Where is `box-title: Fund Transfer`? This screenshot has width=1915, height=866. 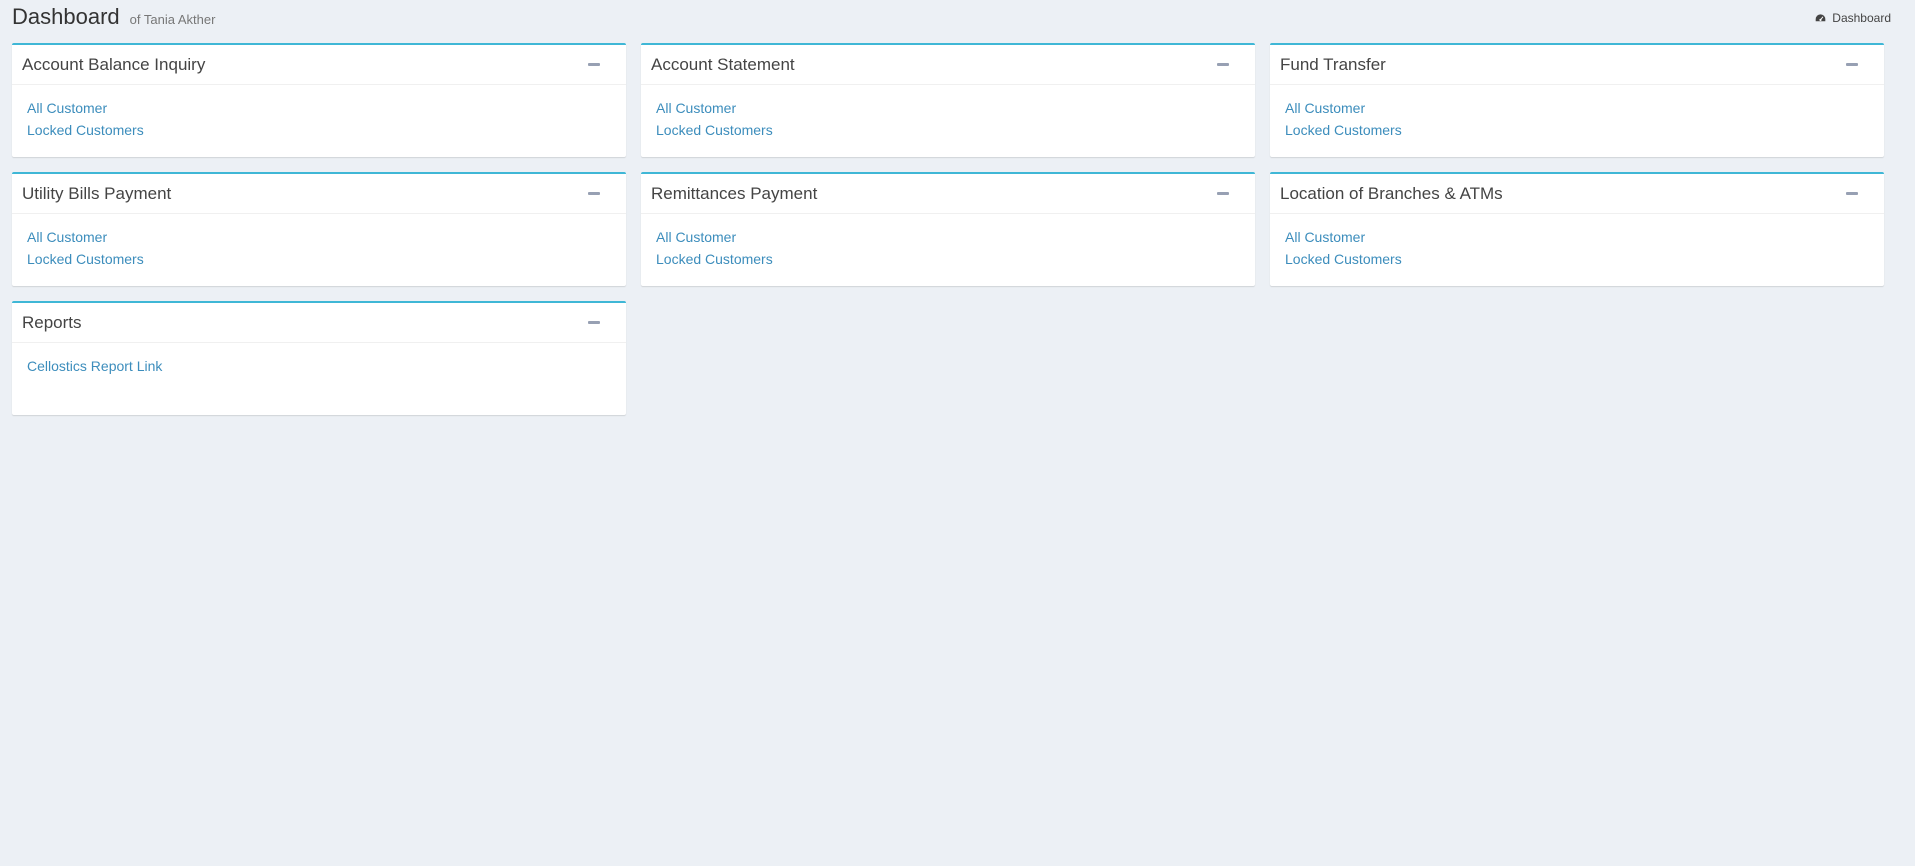
box-title: Fund Transfer is located at coordinates (1333, 64).